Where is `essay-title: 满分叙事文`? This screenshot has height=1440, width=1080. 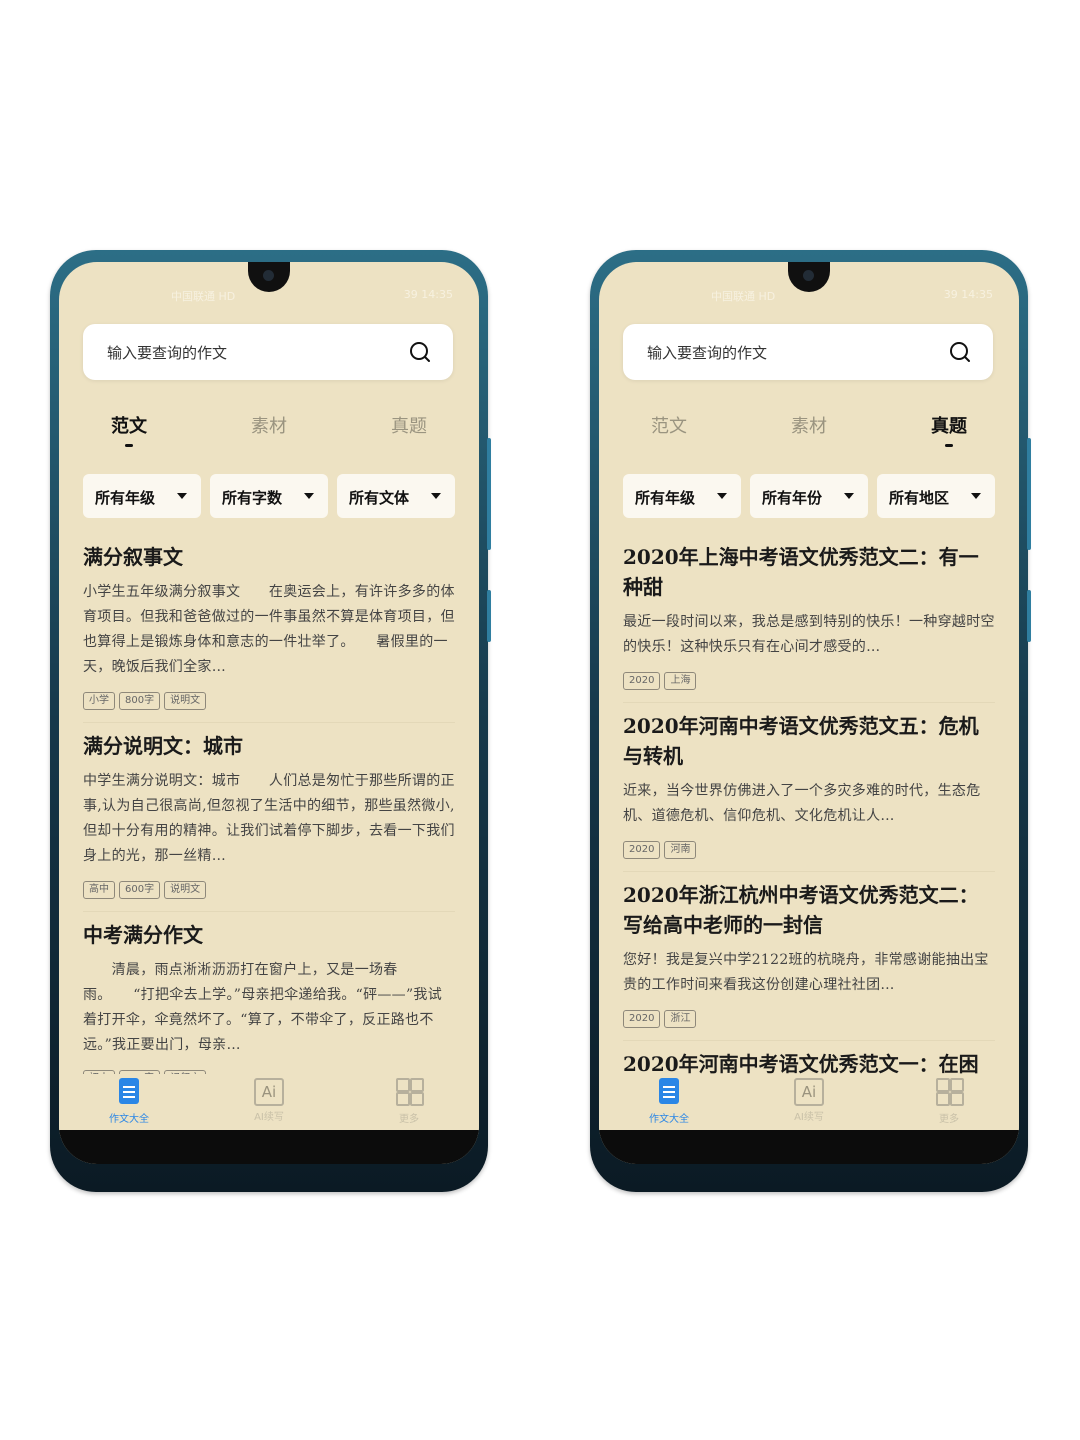 essay-title: 满分叙事文 is located at coordinates (269, 557).